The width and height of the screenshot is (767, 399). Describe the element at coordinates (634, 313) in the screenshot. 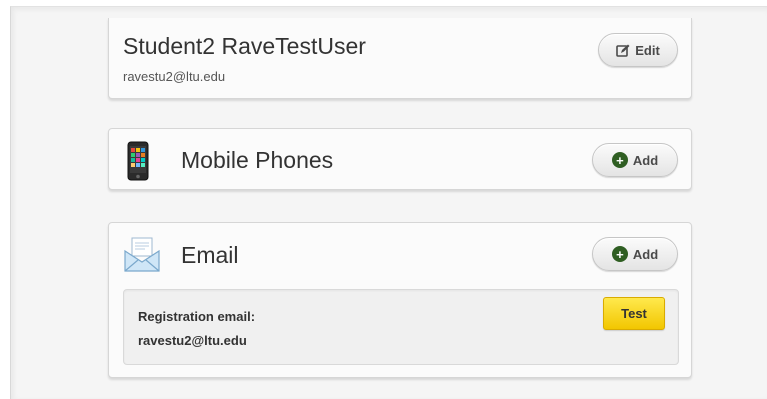

I see `test-email-button: Test` at that location.